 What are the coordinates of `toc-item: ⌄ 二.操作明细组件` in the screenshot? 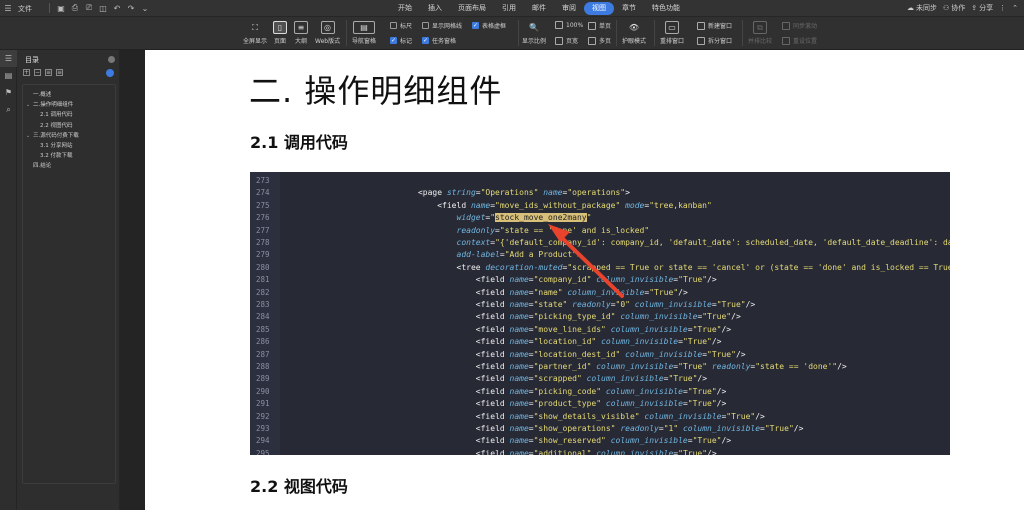 It's located at (69, 105).